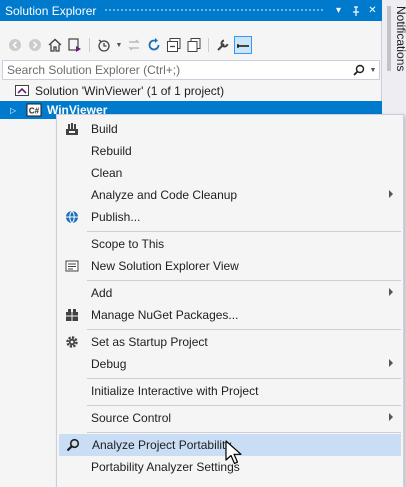 The height and width of the screenshot is (487, 406). Describe the element at coordinates (72, 217) in the screenshot. I see `globe-icon` at that location.